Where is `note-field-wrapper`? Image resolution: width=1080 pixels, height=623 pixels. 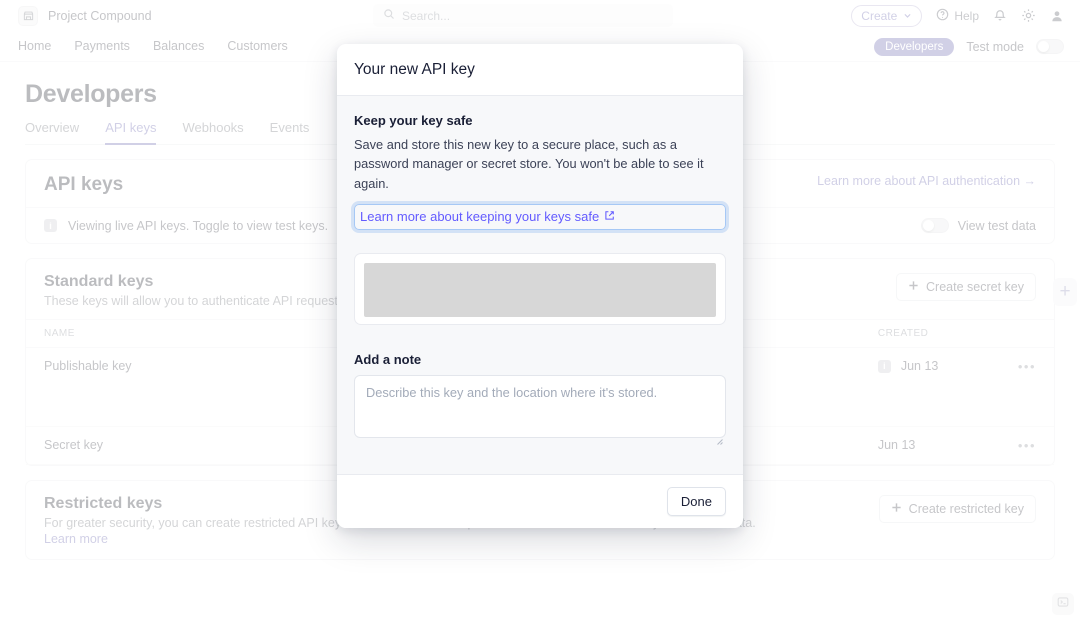 note-field-wrapper is located at coordinates (540, 410).